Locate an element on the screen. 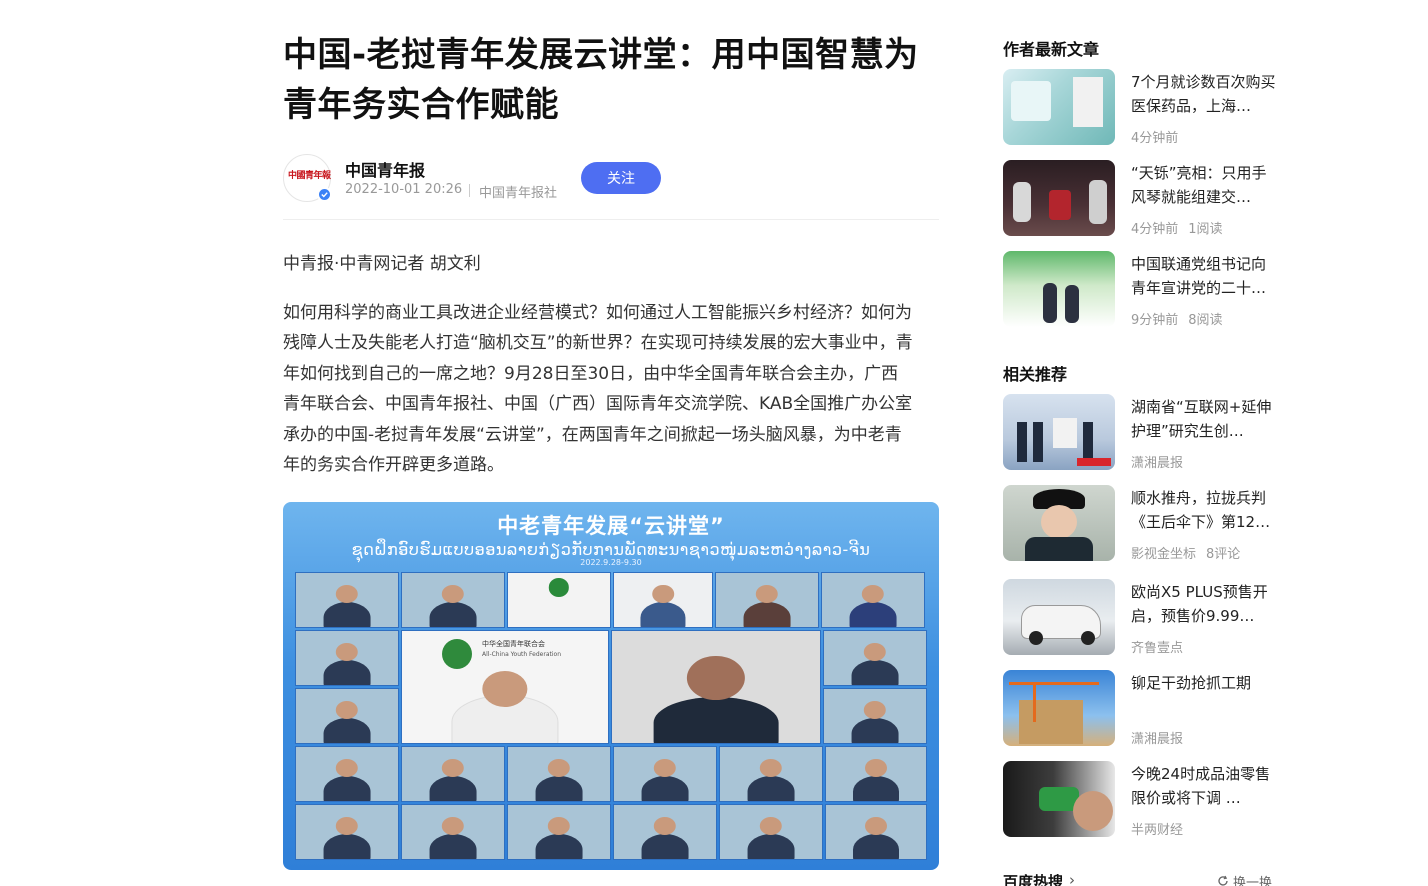 Image resolution: width=1428 pixels, height=886 pixels. related-card: 铆足干劲抢抓工期 潇湘晨报 is located at coordinates (1143, 708).